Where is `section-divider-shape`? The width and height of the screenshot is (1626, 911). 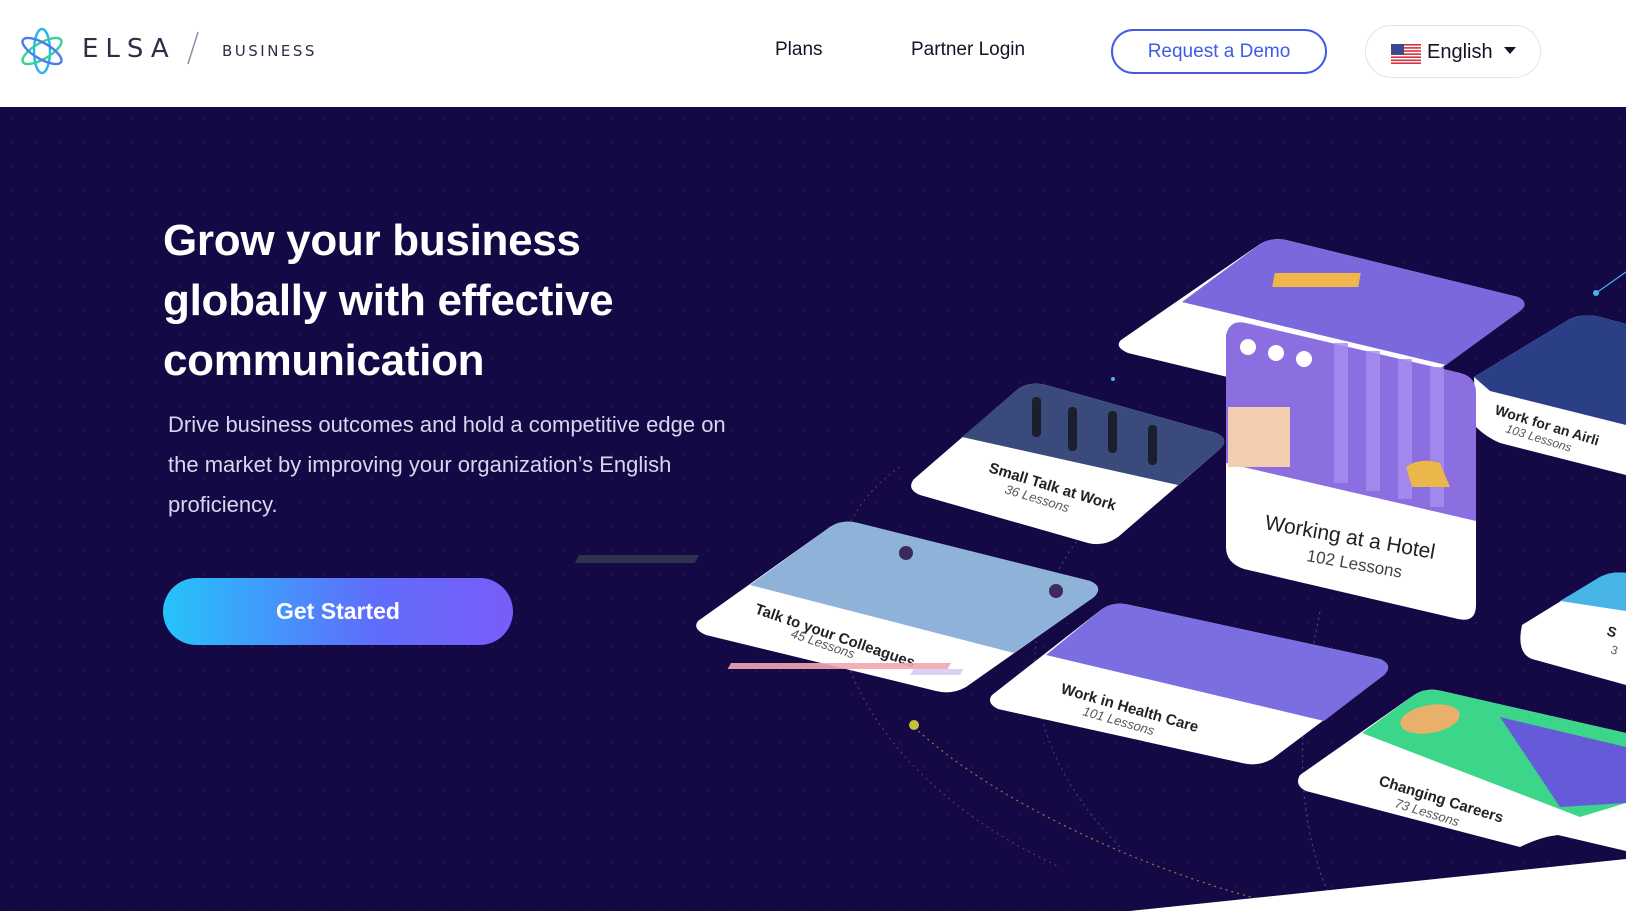 section-divider-shape is located at coordinates (1378, 885).